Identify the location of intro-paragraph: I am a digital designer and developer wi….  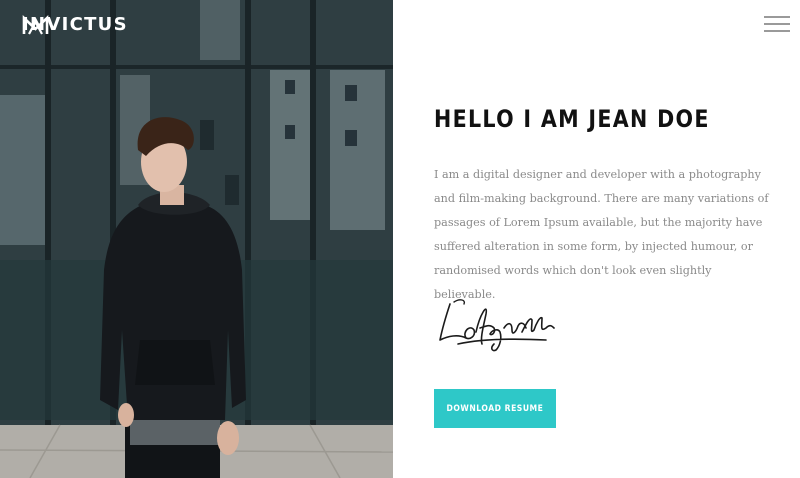
(601, 234).